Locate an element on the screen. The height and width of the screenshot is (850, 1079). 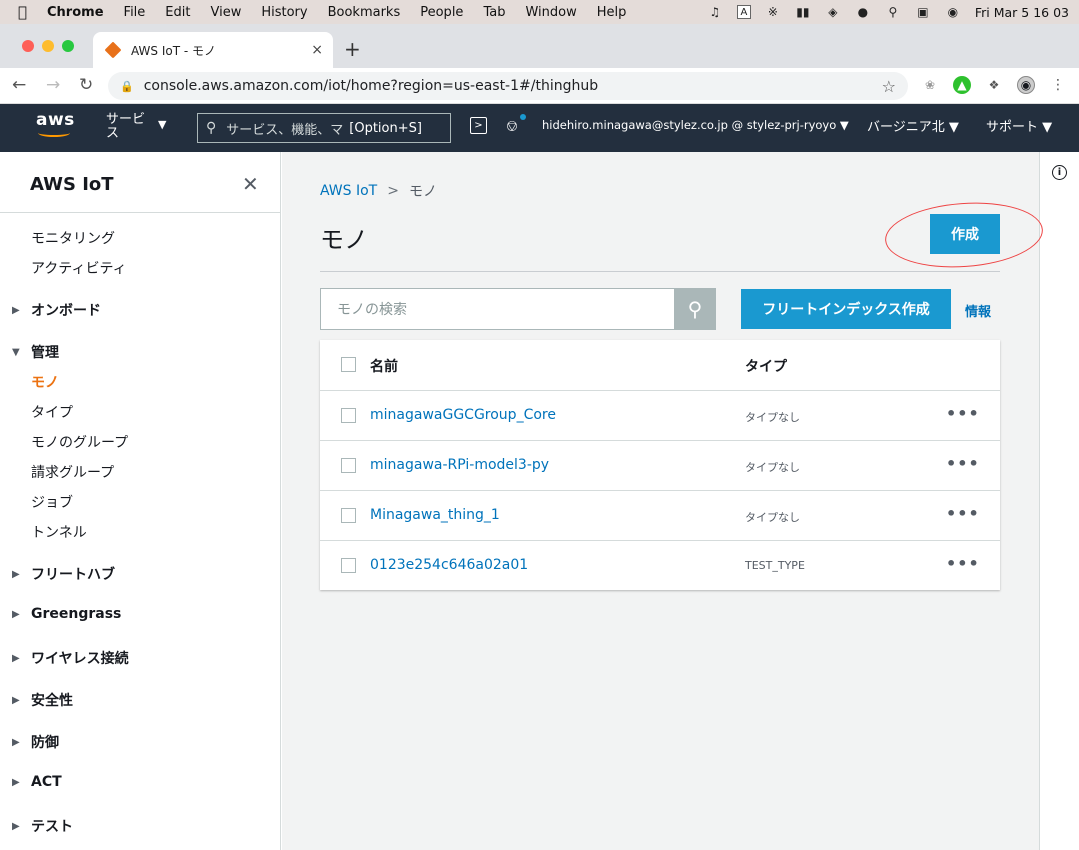
sidebar-section-manage: ▼ 管理 is located at coordinates (35, 352).